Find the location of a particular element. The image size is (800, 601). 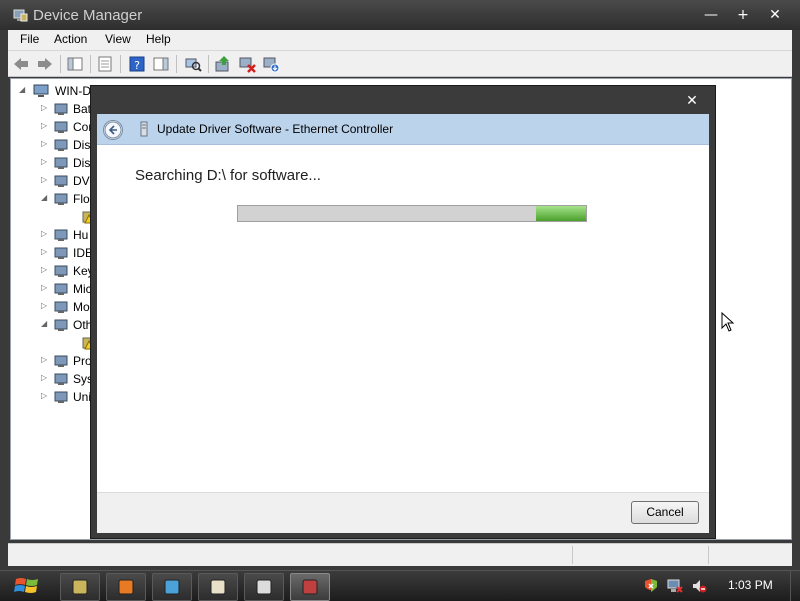

menu-action: Action is located at coordinates (70, 39).